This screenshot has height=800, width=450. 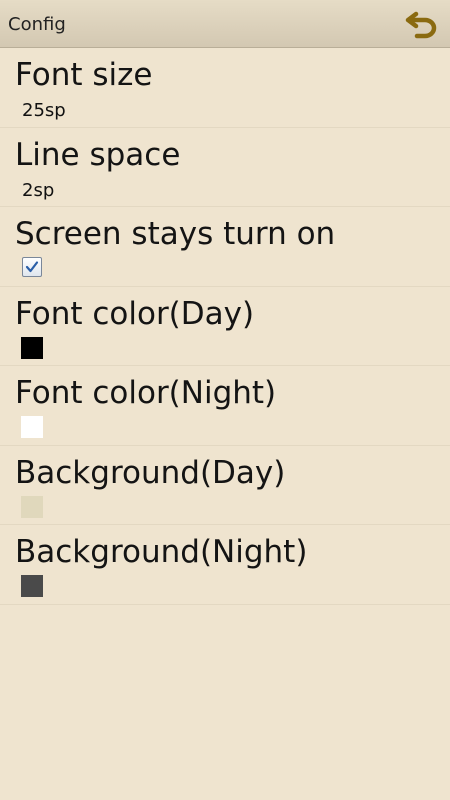 What do you see at coordinates (37, 24) in the screenshot?
I see `page-title: Config` at bounding box center [37, 24].